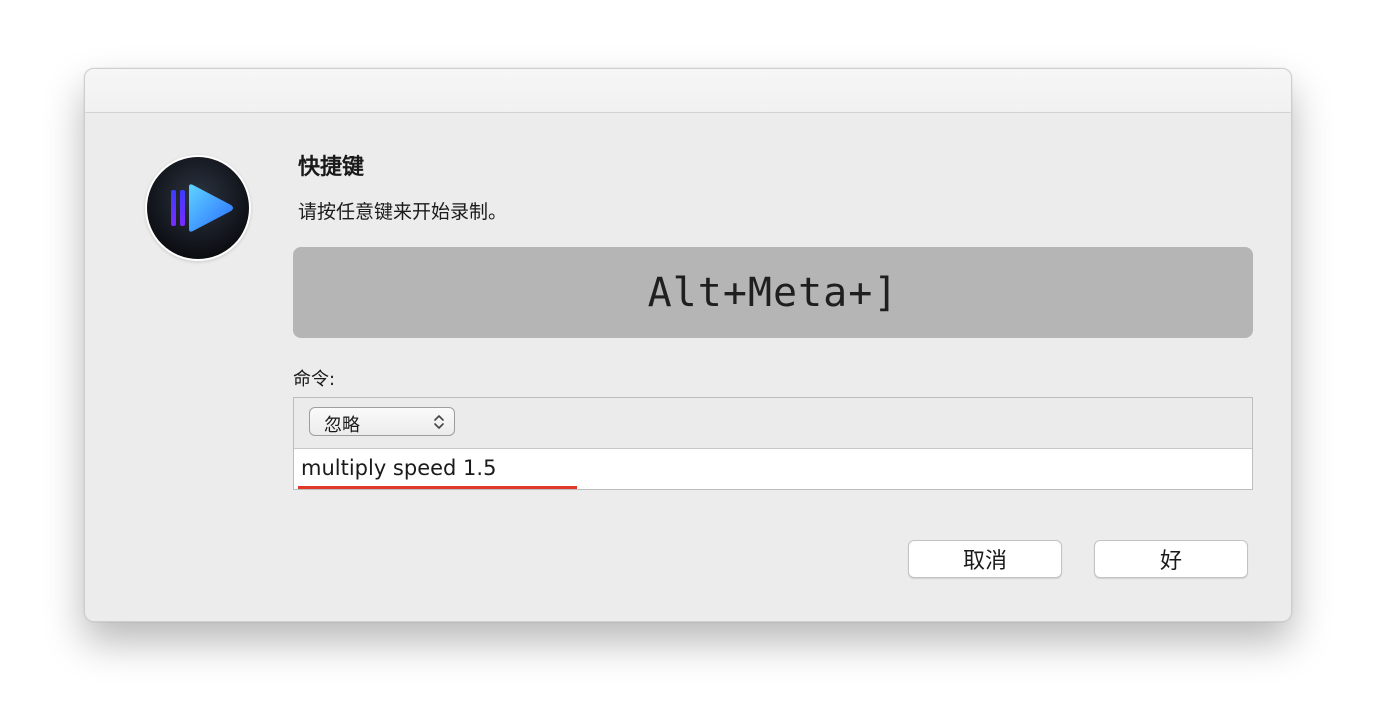 The height and width of the screenshot is (720, 1374). Describe the element at coordinates (342, 425) in the screenshot. I see `command-type-value: 忽略` at that location.